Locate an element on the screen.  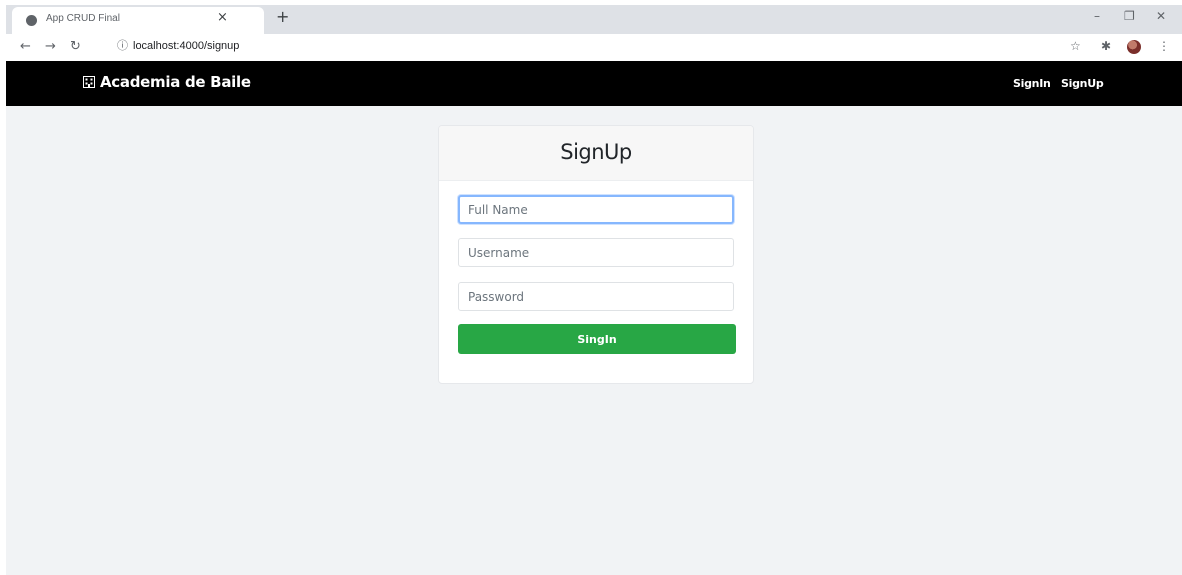
url-field: localhost:4000/signup is located at coordinates (186, 46).